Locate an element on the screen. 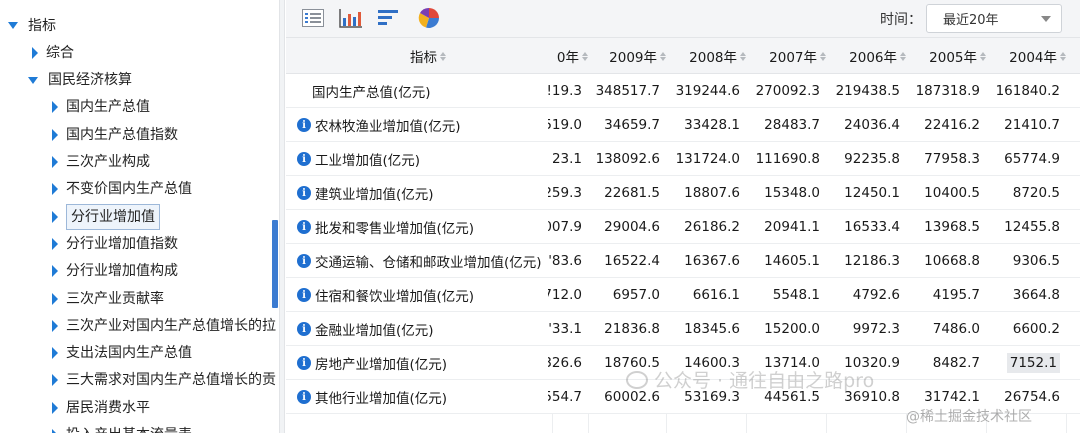 The width and height of the screenshot is (1080, 433). tree-item: 分行业增加值 is located at coordinates (106, 216).